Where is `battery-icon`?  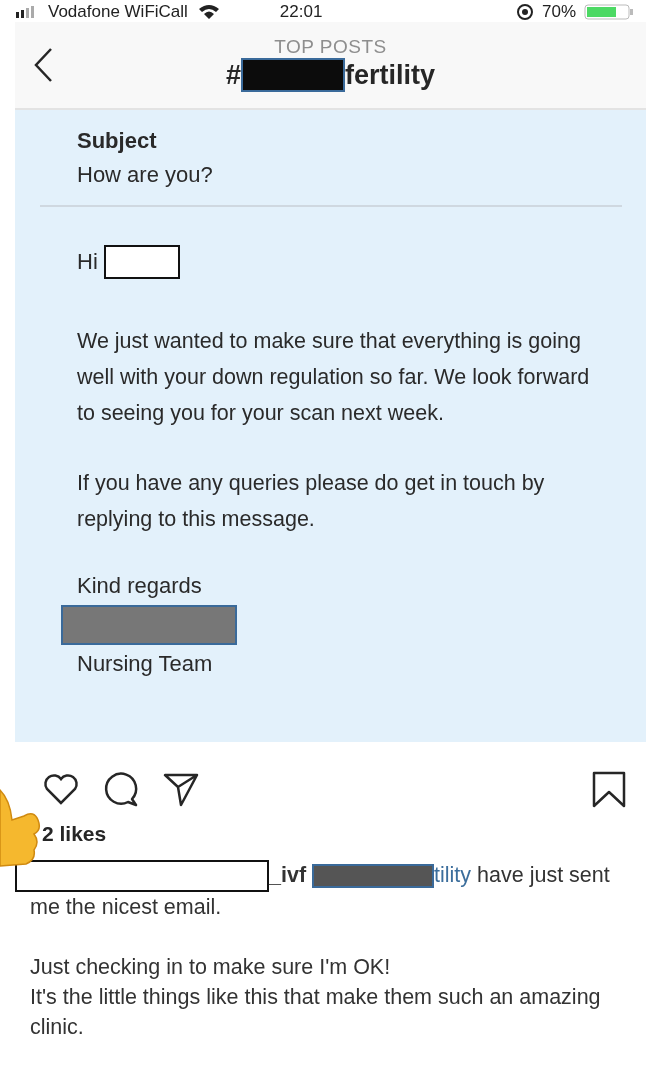 battery-icon is located at coordinates (610, 12).